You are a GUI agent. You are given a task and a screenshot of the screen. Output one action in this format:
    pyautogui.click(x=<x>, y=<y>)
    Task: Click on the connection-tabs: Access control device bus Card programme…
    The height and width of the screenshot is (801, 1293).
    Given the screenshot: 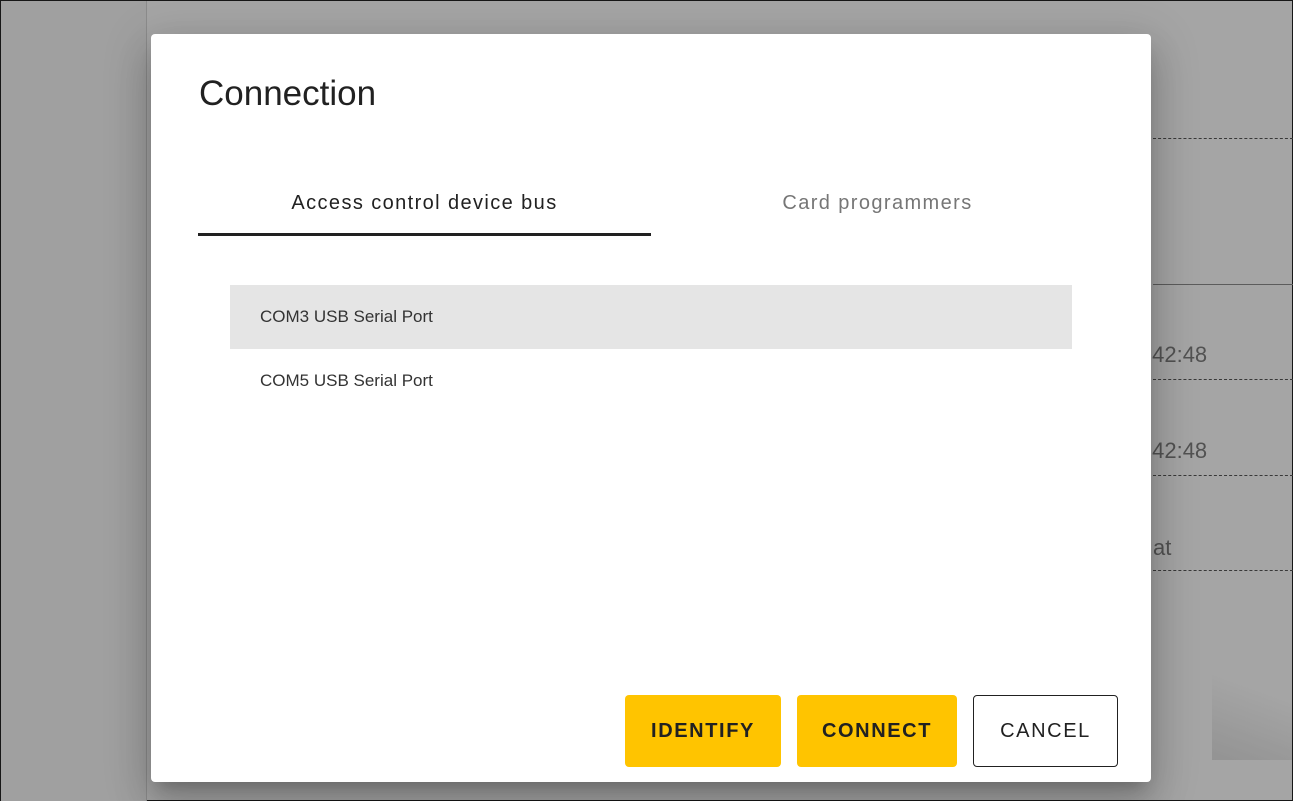 What is the action you would take?
    pyautogui.click(x=651, y=203)
    